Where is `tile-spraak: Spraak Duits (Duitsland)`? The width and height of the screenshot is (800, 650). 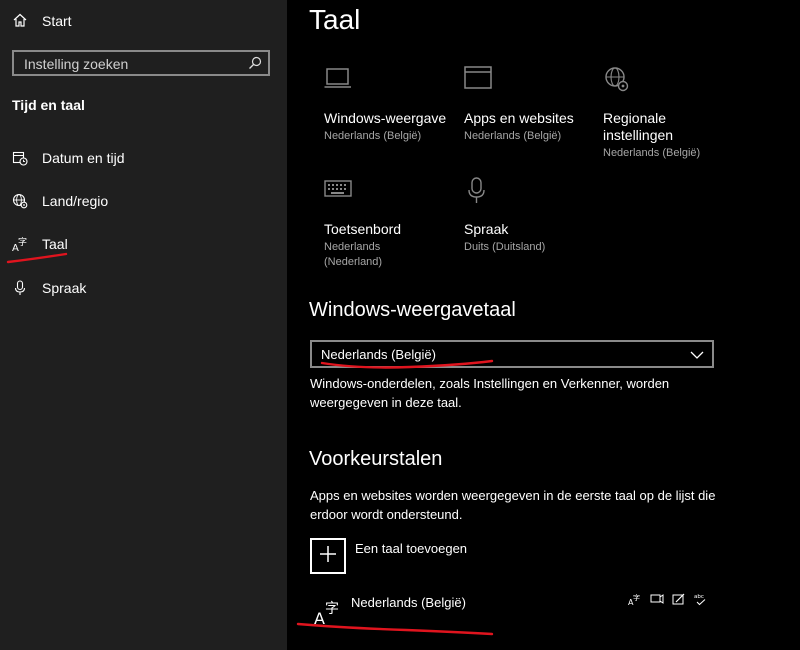 tile-spraak: Spraak Duits (Duitsland) is located at coordinates (531, 216).